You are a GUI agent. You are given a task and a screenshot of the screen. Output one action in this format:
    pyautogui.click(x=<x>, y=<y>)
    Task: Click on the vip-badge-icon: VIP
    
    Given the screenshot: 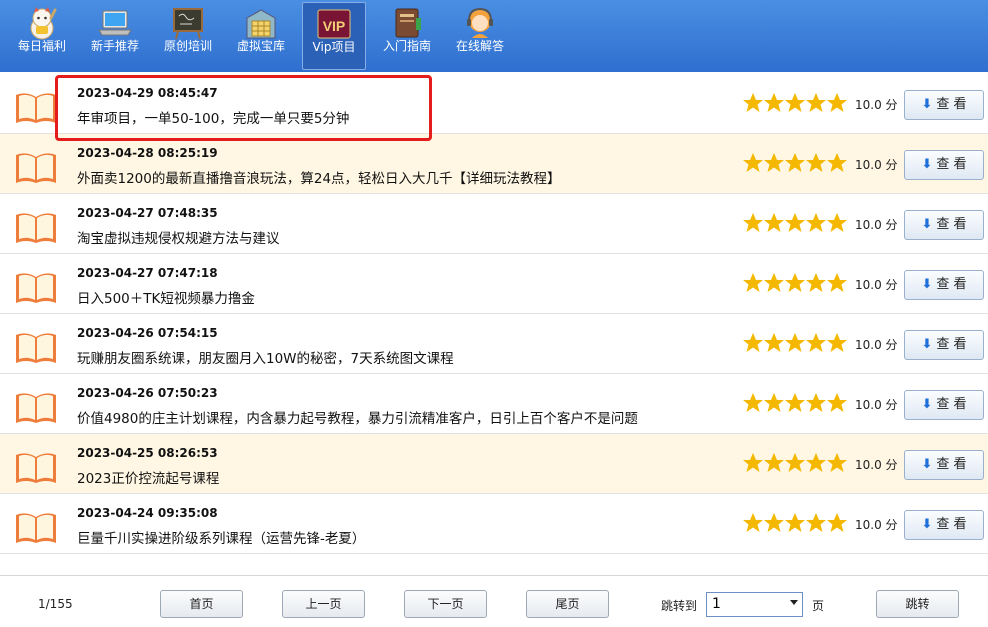 What is the action you would take?
    pyautogui.click(x=334, y=24)
    